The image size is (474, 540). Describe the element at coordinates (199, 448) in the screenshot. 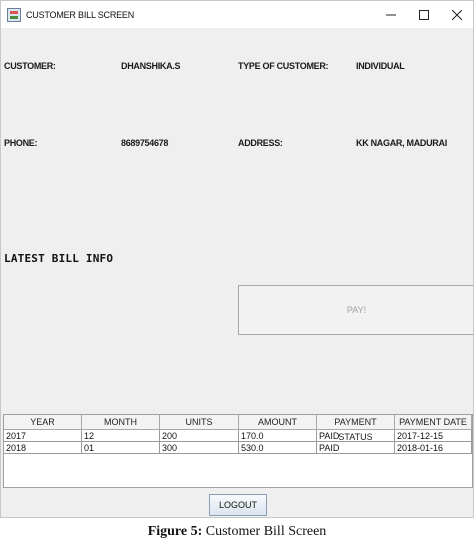

I see `table-cell: 300` at that location.